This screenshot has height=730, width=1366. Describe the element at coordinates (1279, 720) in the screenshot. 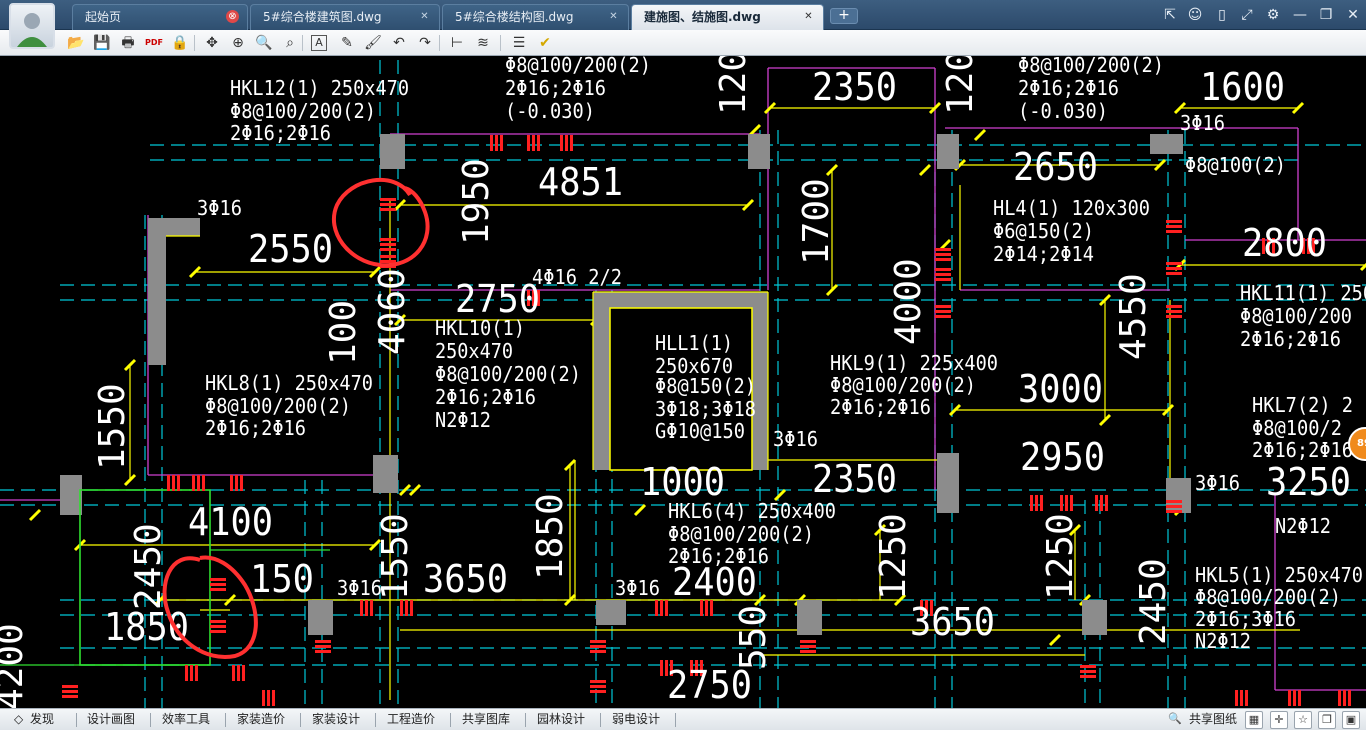

I see `crosshair-icon: ✛` at that location.